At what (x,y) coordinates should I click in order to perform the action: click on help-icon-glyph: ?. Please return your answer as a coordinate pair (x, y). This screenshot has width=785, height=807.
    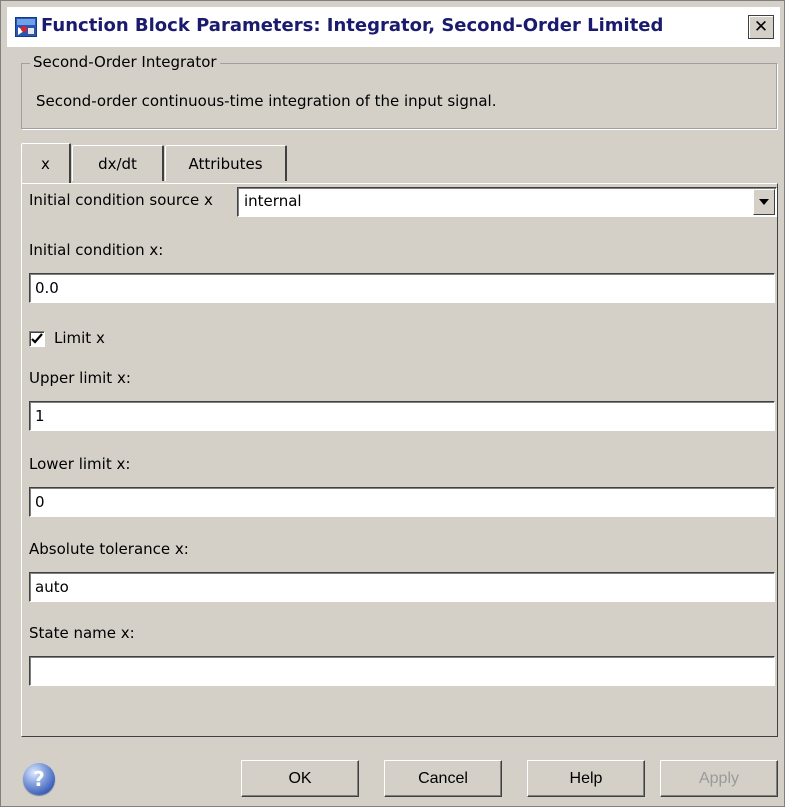
    Looking at the image, I should click on (39, 779).